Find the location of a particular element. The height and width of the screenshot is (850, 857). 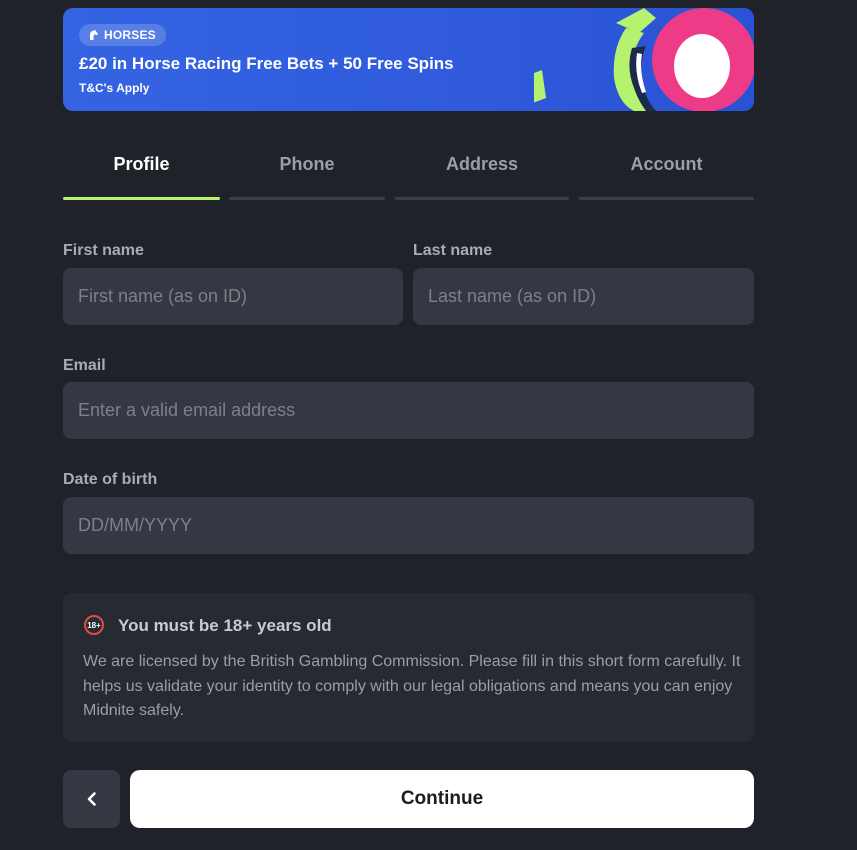

chevron-left-icon is located at coordinates (91, 799).